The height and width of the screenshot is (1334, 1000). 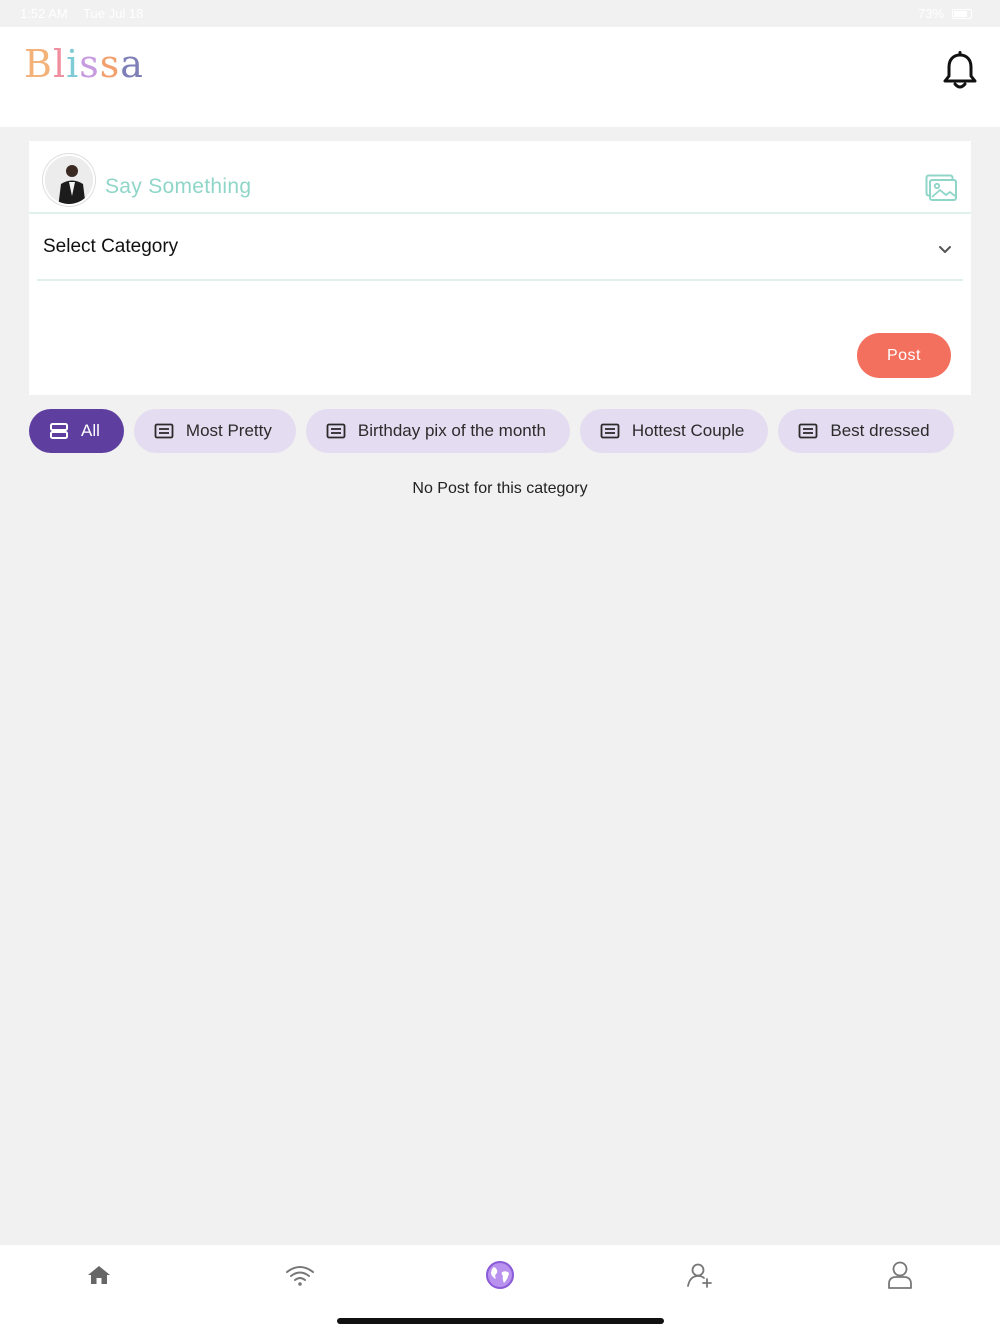 What do you see at coordinates (69, 180) in the screenshot?
I see `avatar` at bounding box center [69, 180].